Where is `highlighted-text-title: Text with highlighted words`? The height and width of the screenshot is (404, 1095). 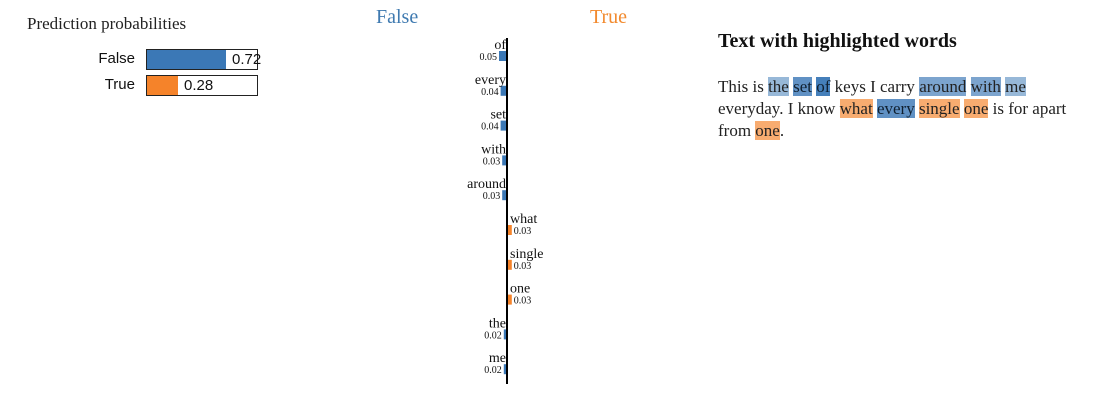 highlighted-text-title: Text with highlighted words is located at coordinates (837, 41).